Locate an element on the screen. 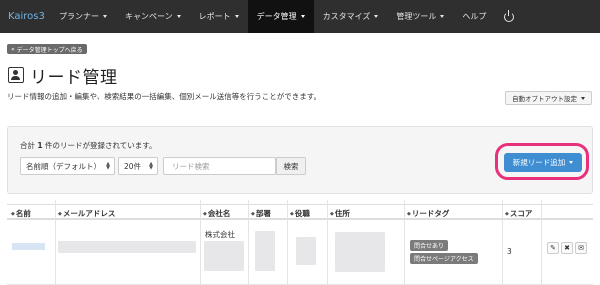 This screenshot has width=600, height=285. column-header-department: ◆部署 is located at coordinates (261, 213).